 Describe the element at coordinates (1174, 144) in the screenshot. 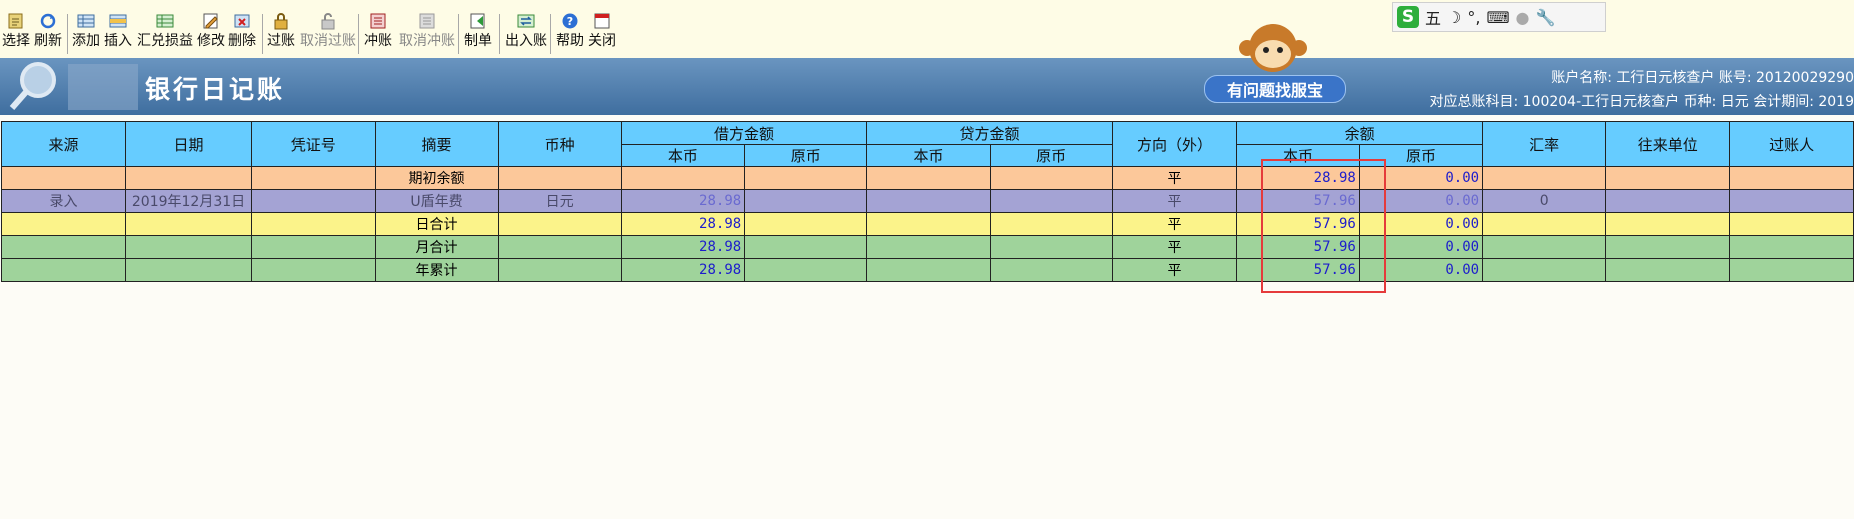

I see `col-header-direction: 方向（外）` at that location.